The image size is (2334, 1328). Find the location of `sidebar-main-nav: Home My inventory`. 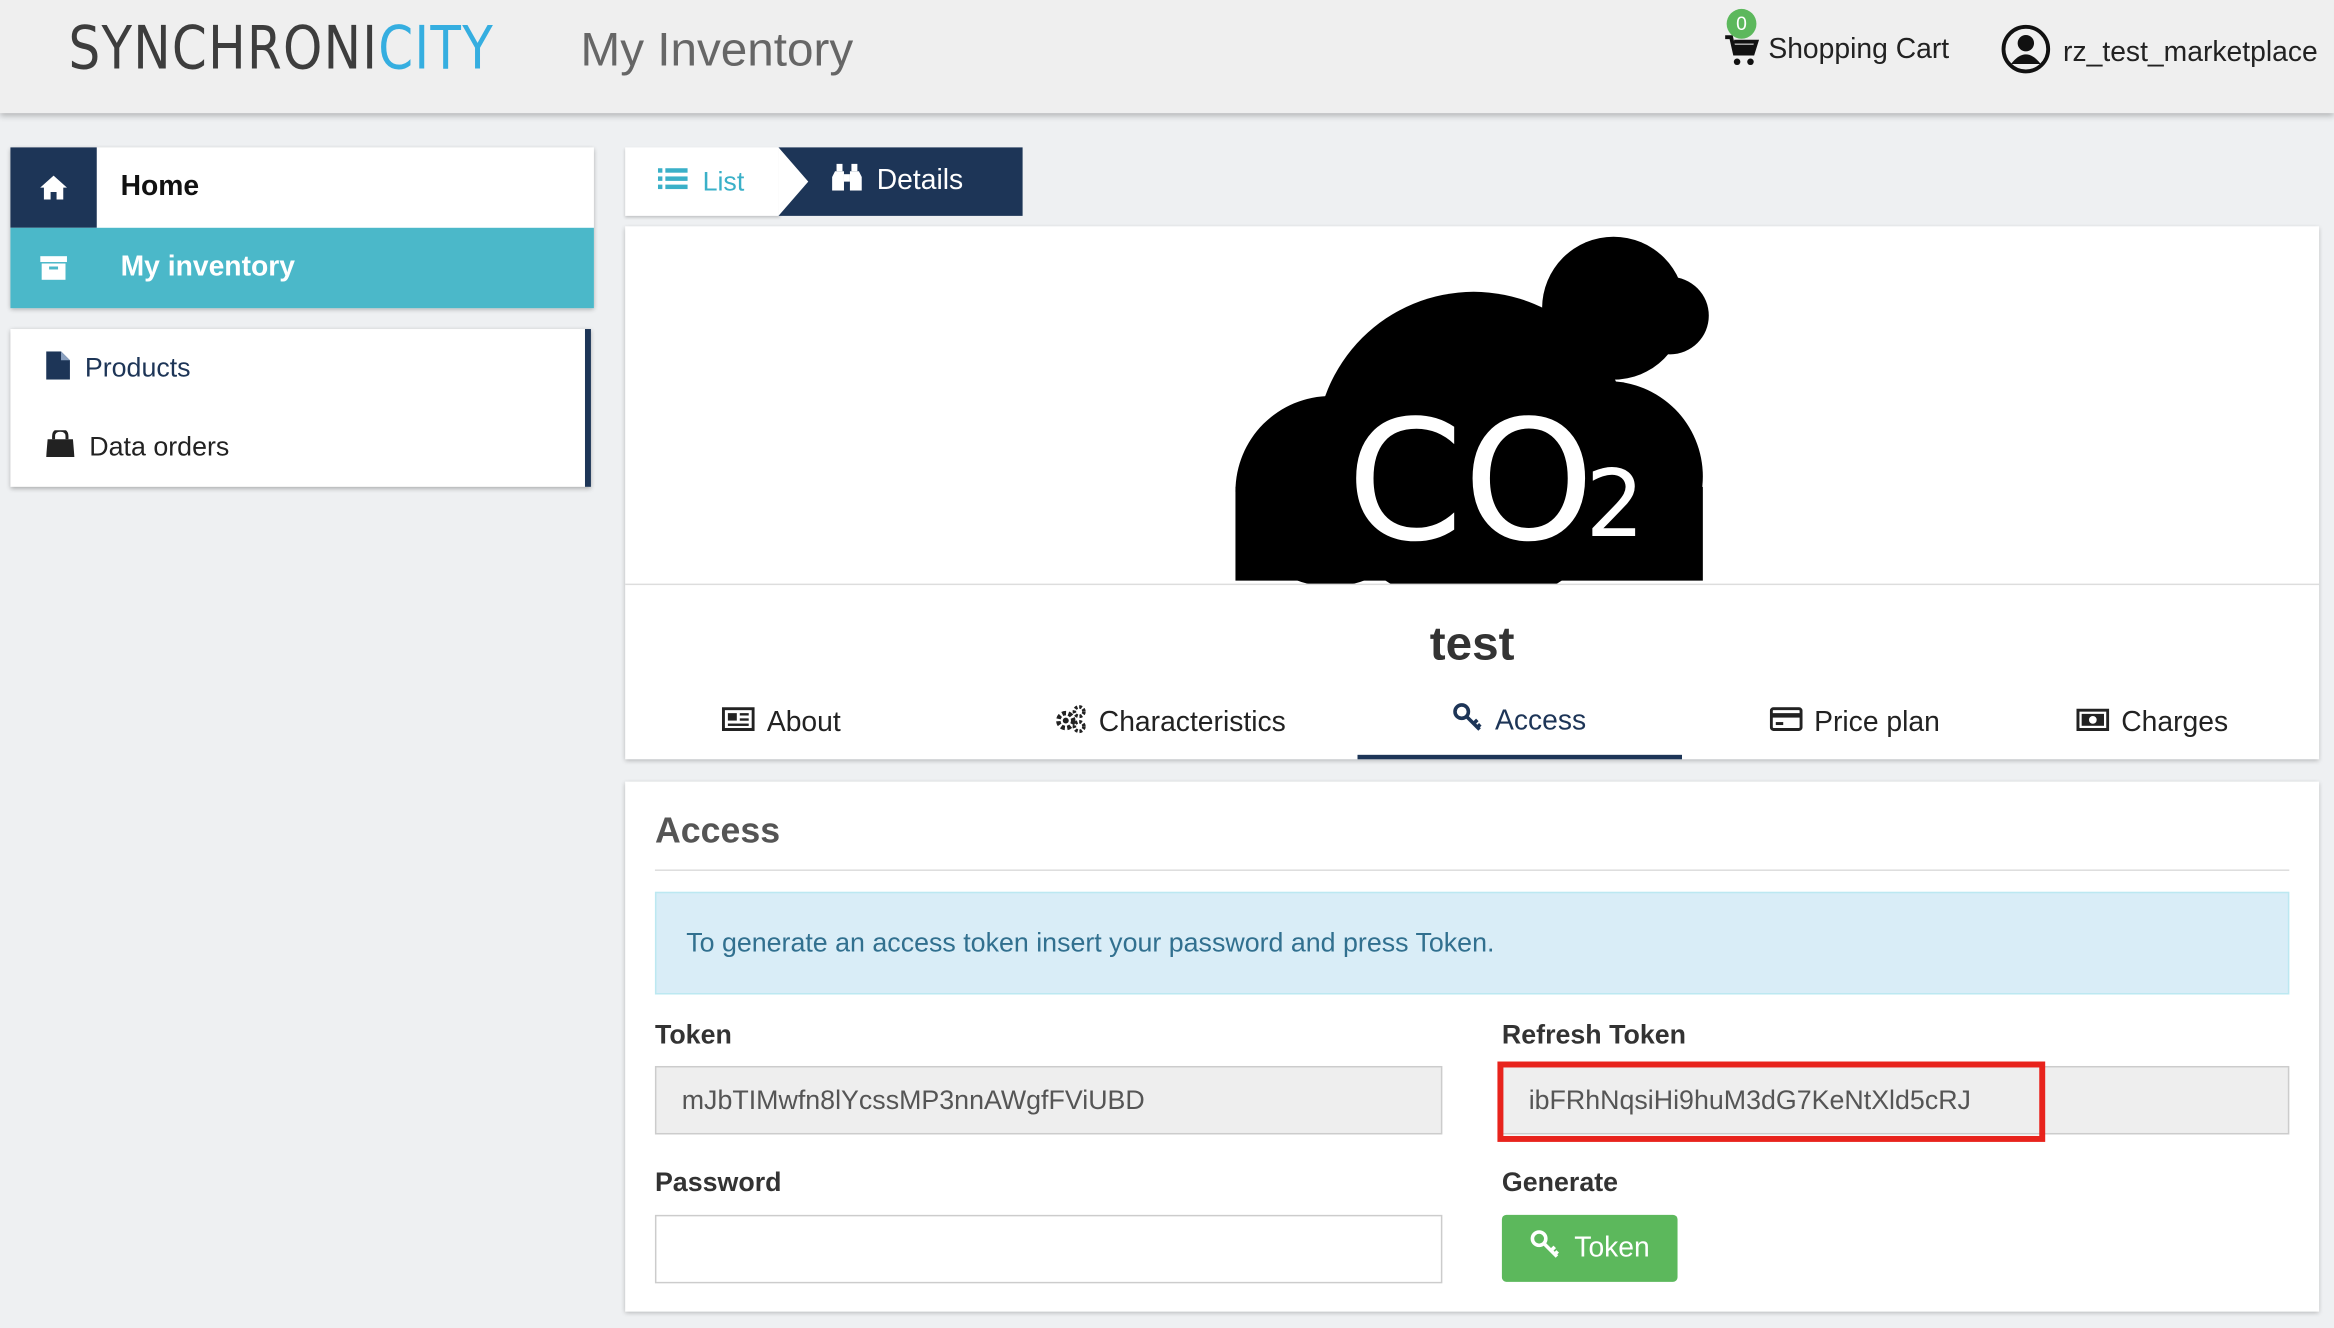

sidebar-main-nav: Home My inventory is located at coordinates (302, 228).